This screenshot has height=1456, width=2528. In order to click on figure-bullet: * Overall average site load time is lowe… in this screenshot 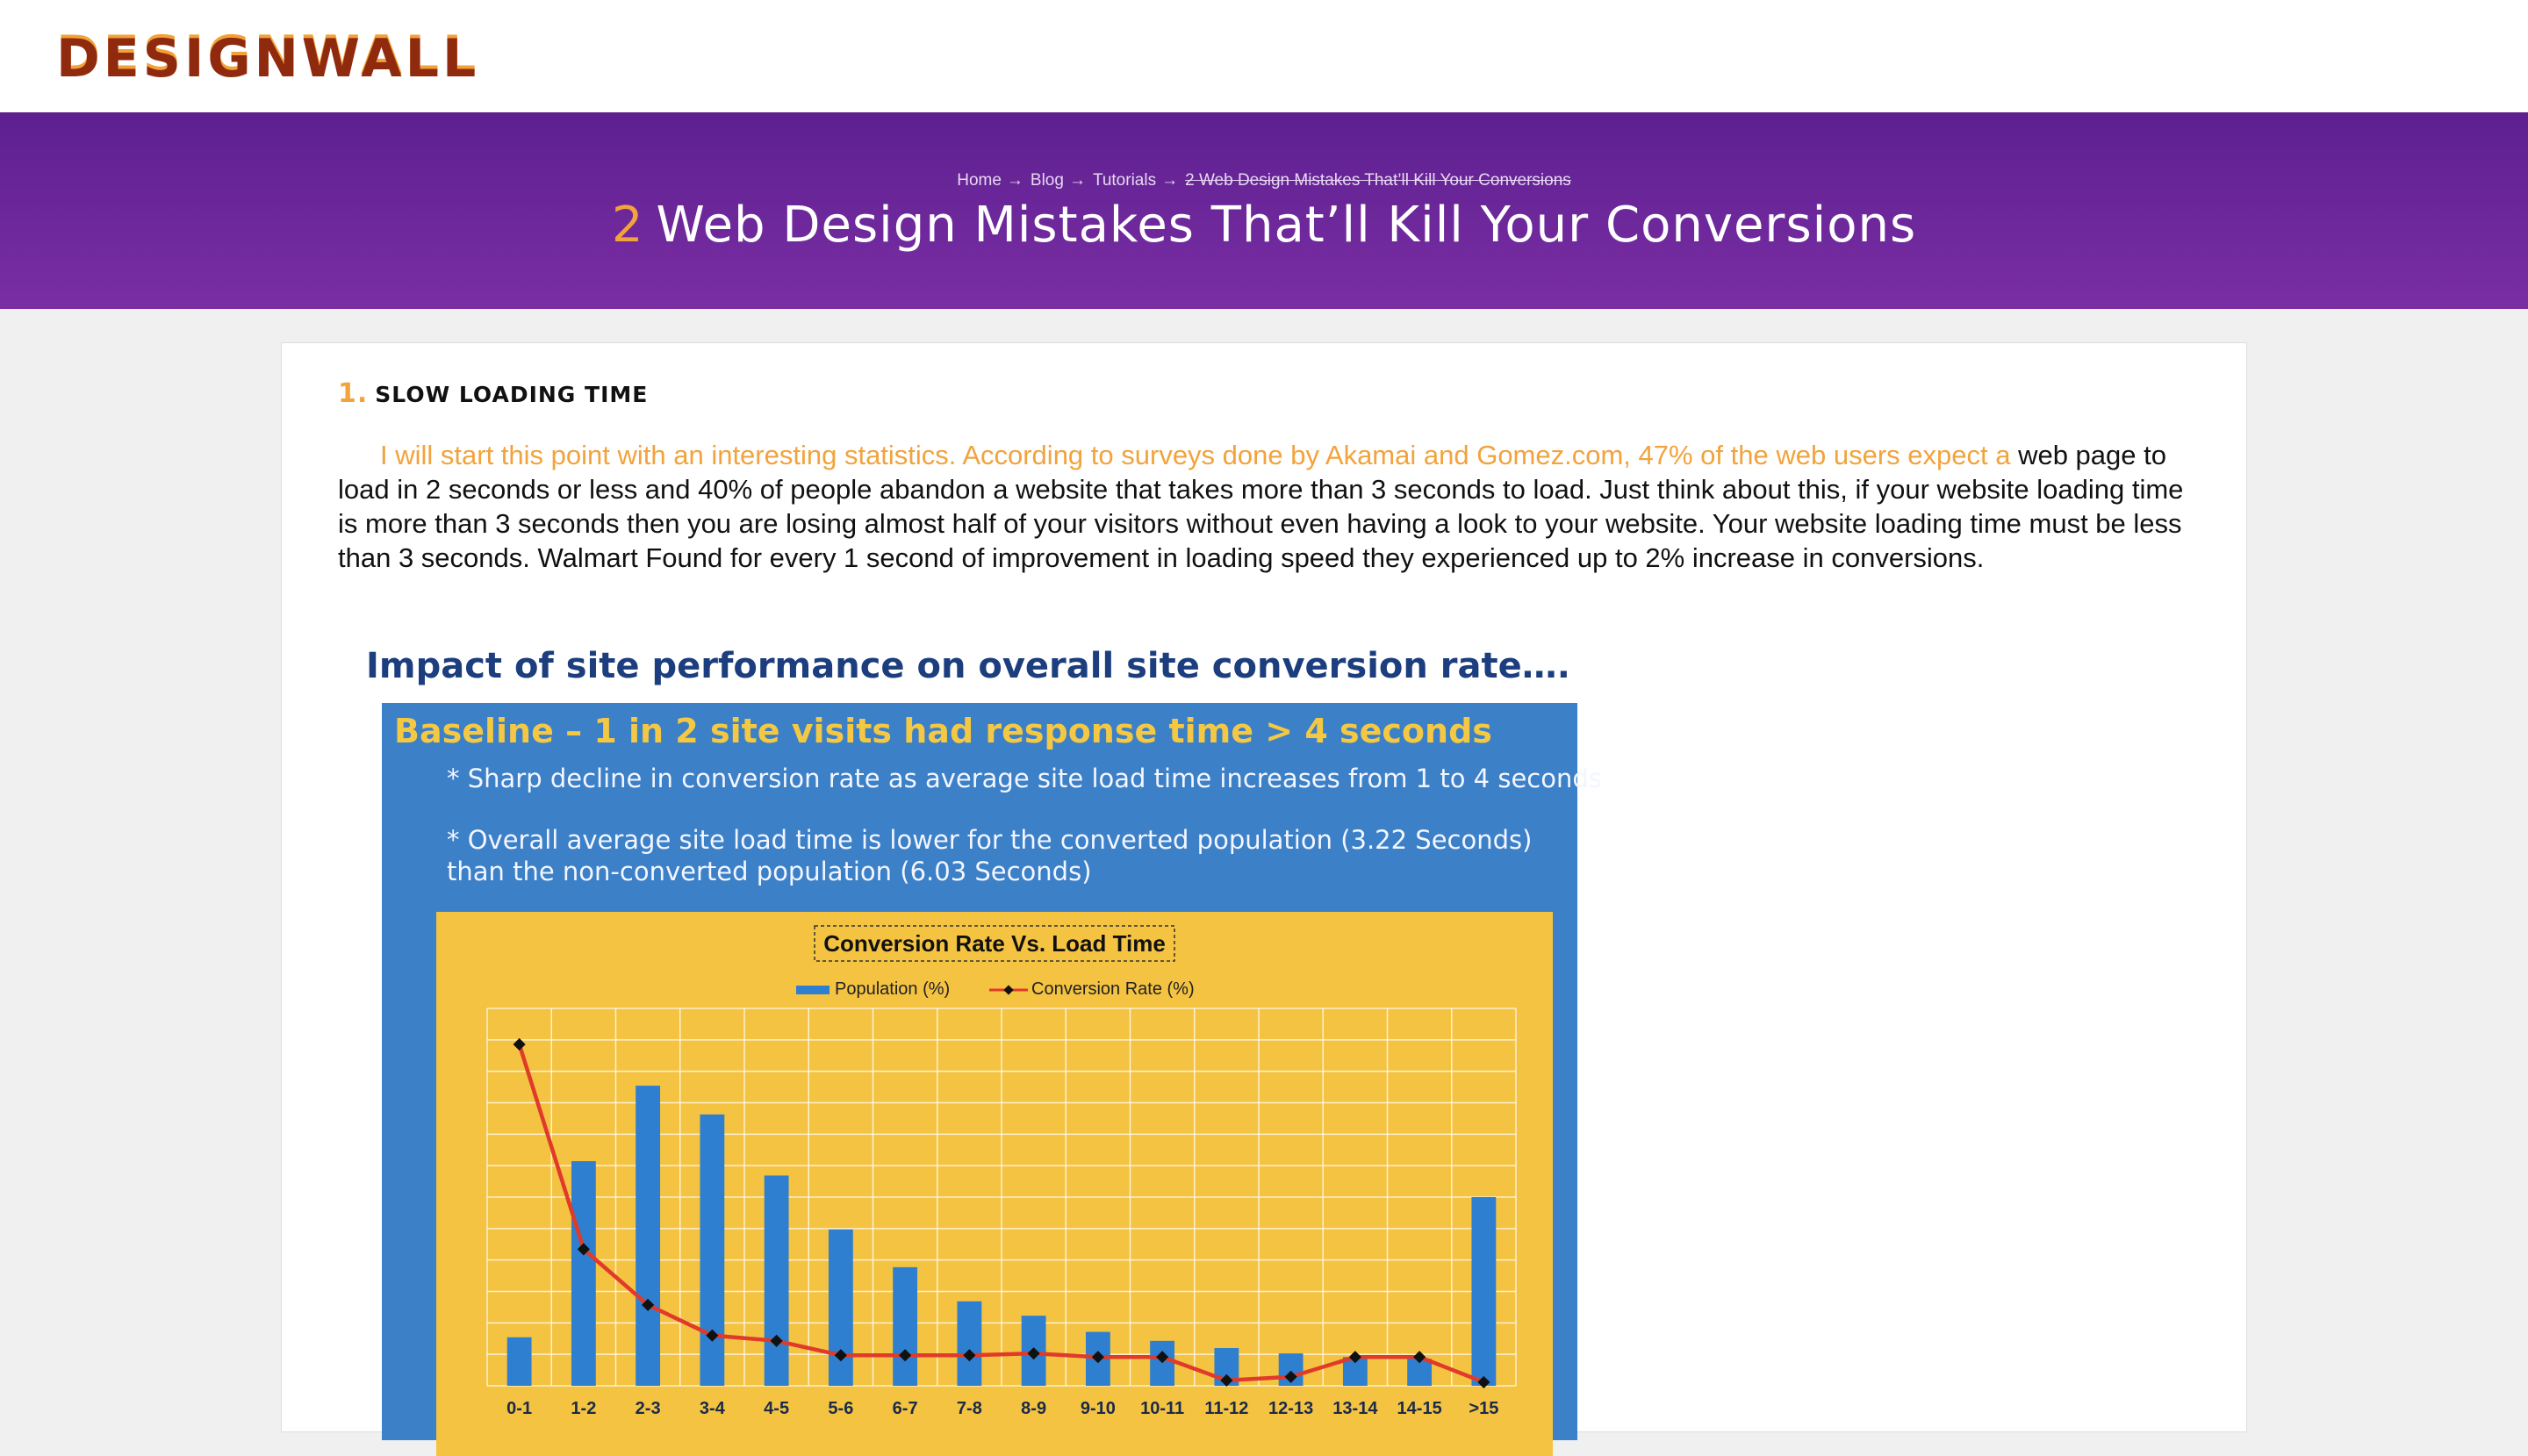, I will do `click(990, 855)`.